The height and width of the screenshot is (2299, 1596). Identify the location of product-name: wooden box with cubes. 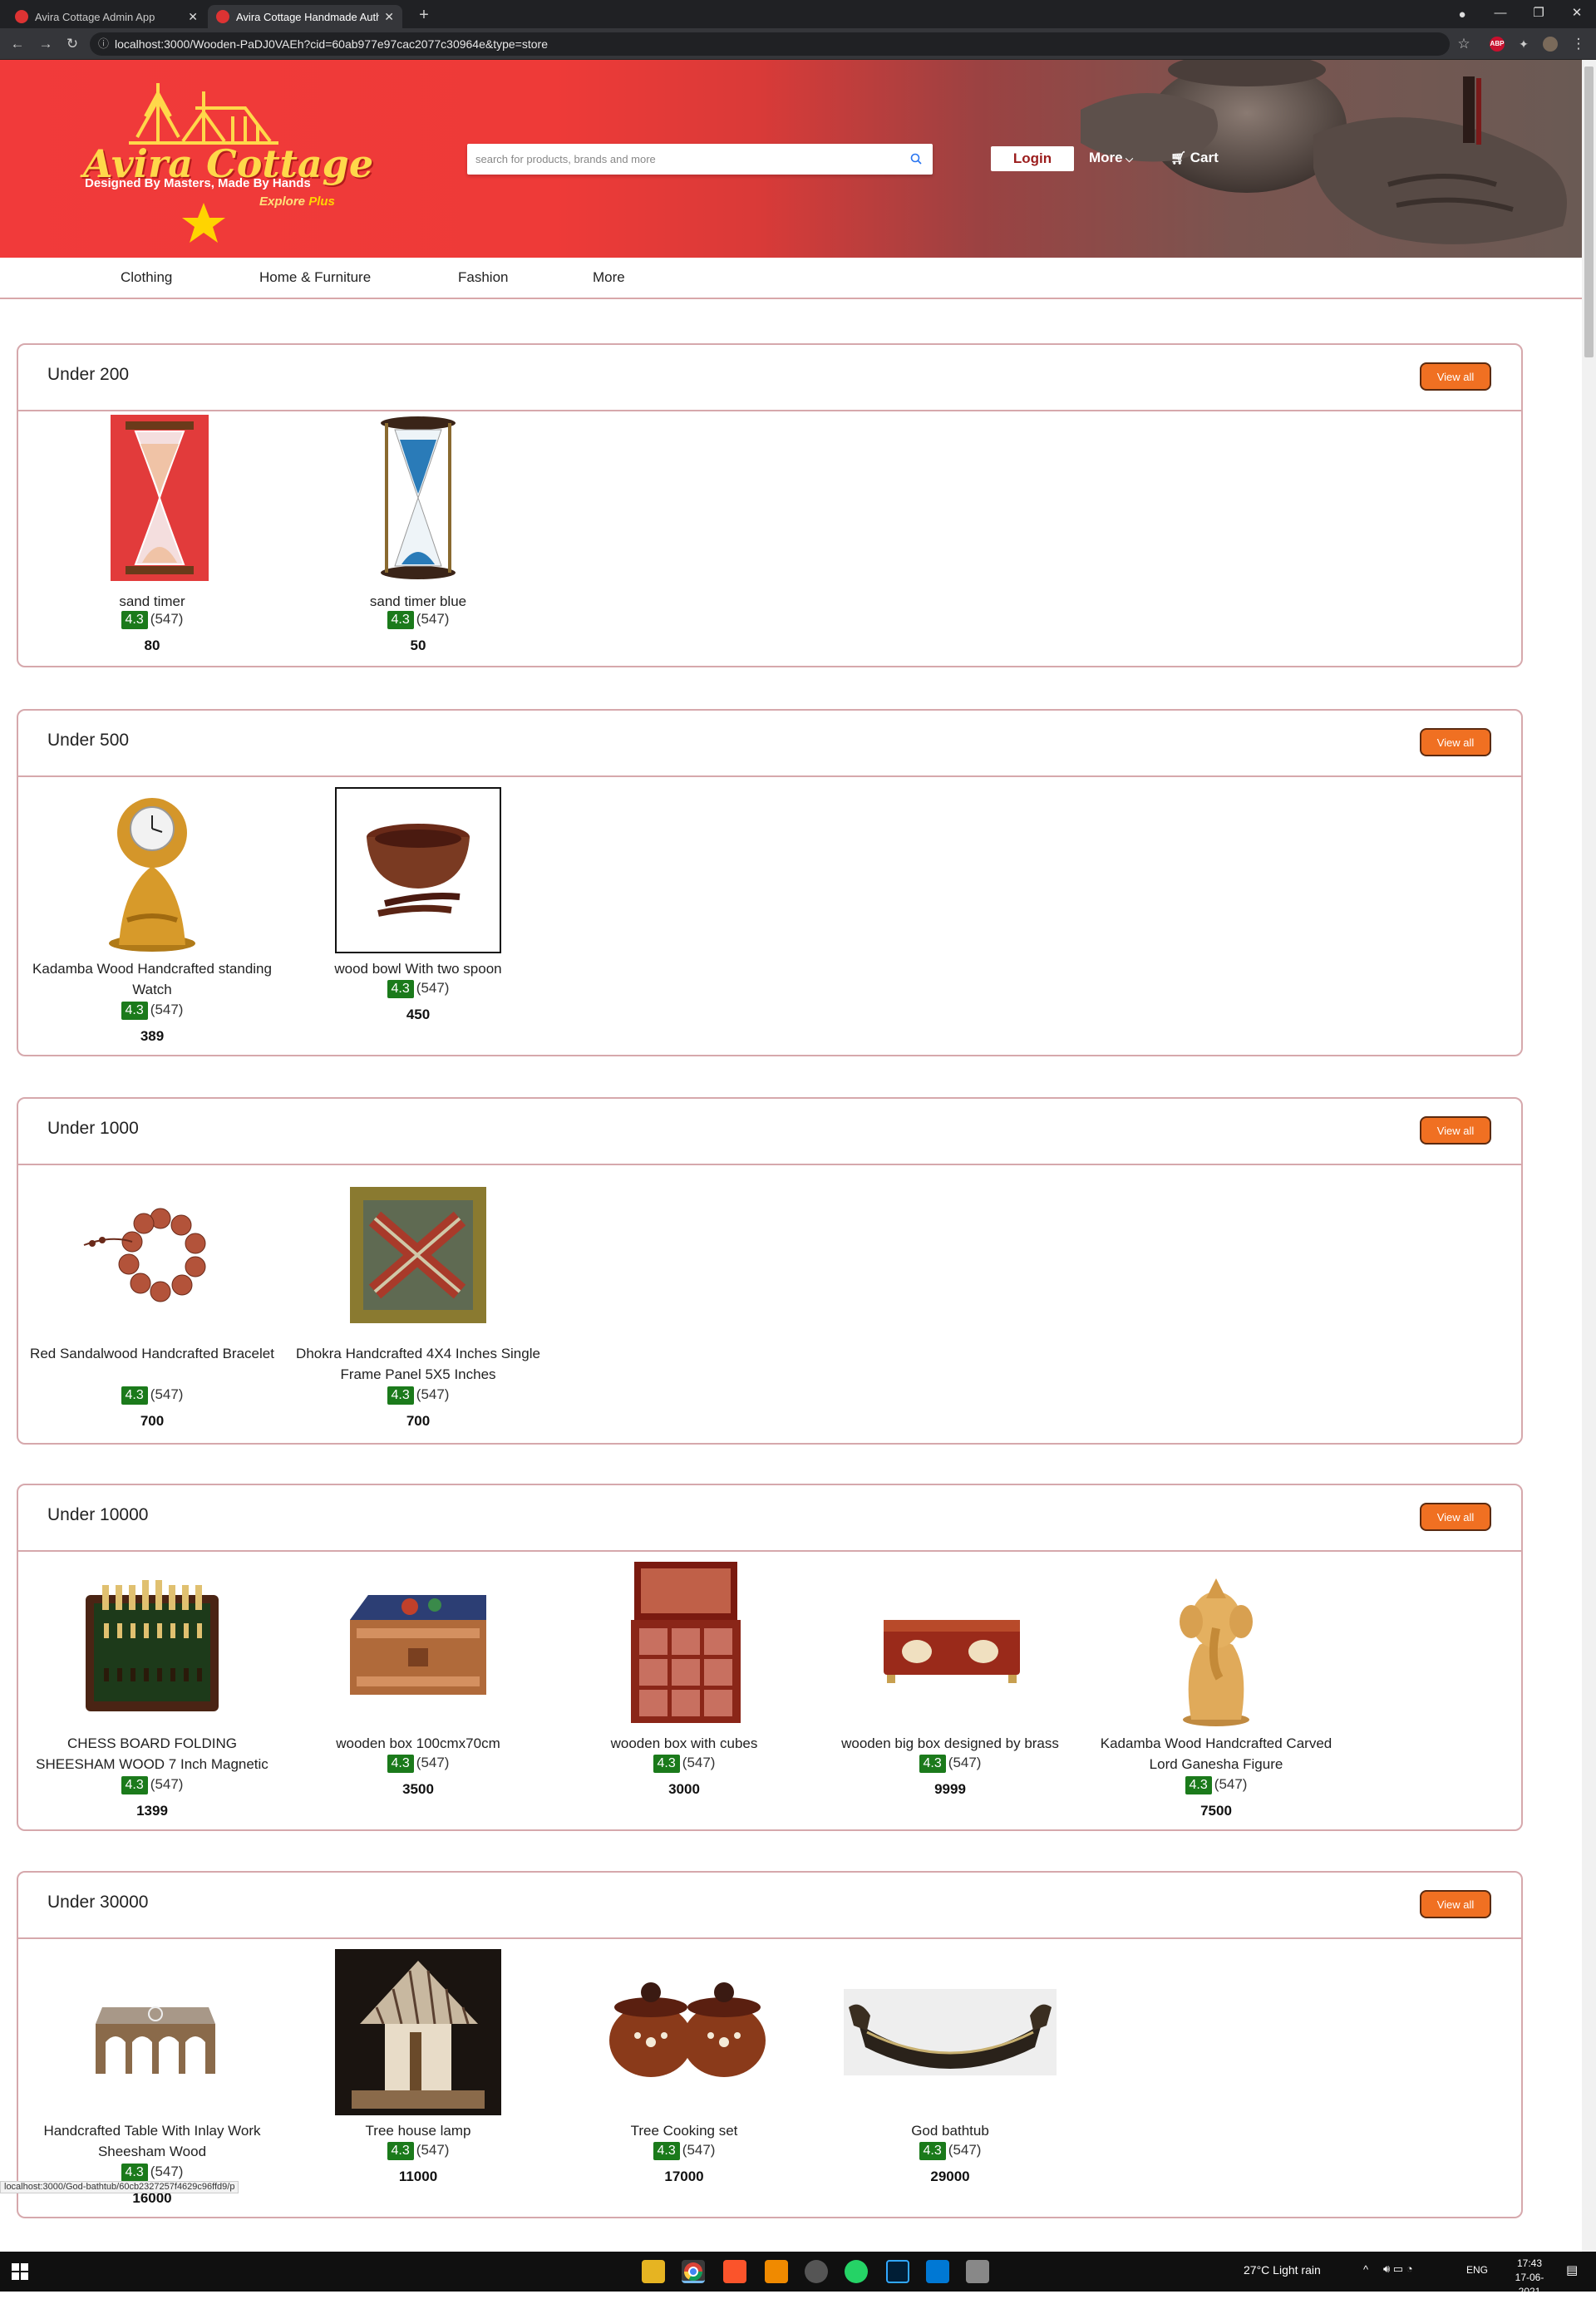
(684, 1743).